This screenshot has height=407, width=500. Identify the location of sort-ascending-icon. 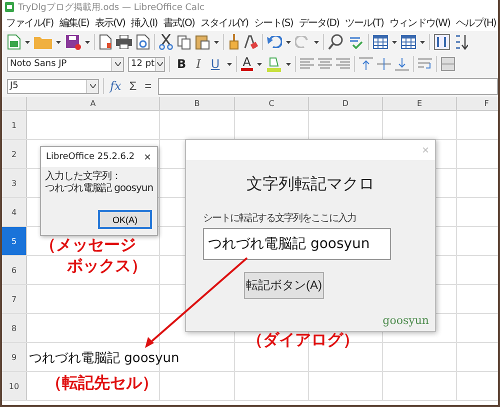
(461, 42).